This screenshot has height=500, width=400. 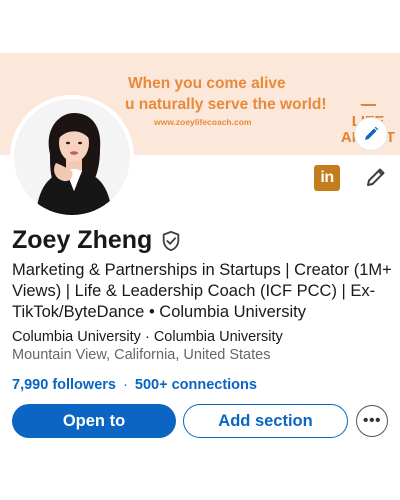 I want to click on profile-photo, so click(x=72, y=157).